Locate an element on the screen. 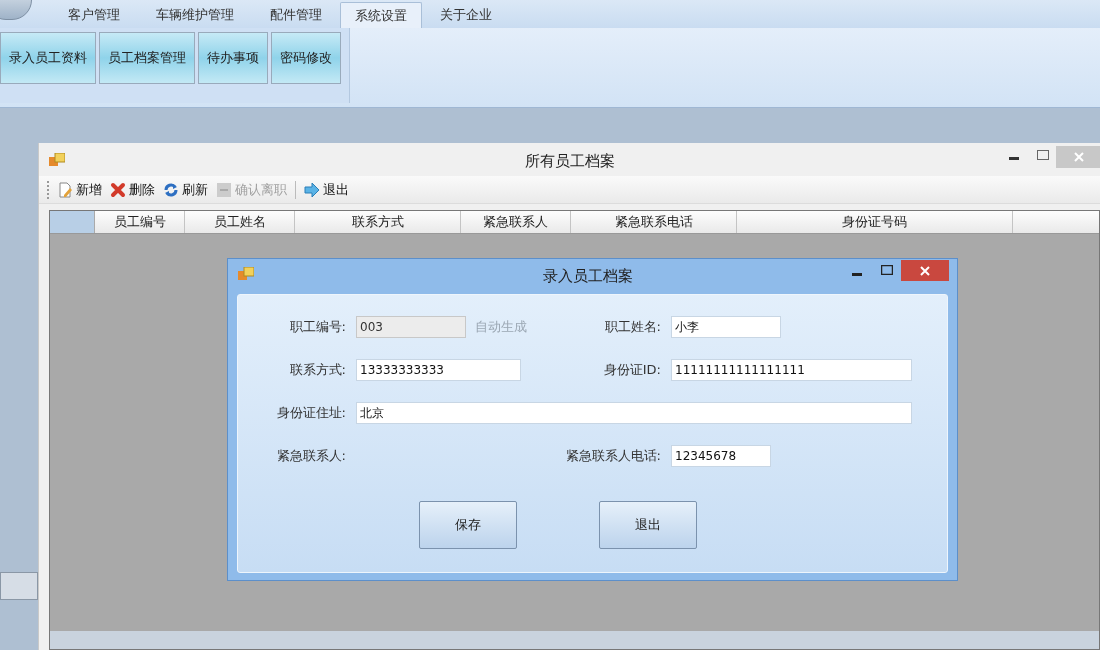 The image size is (1100, 650). hint-text: 自动生成 is located at coordinates (501, 327).